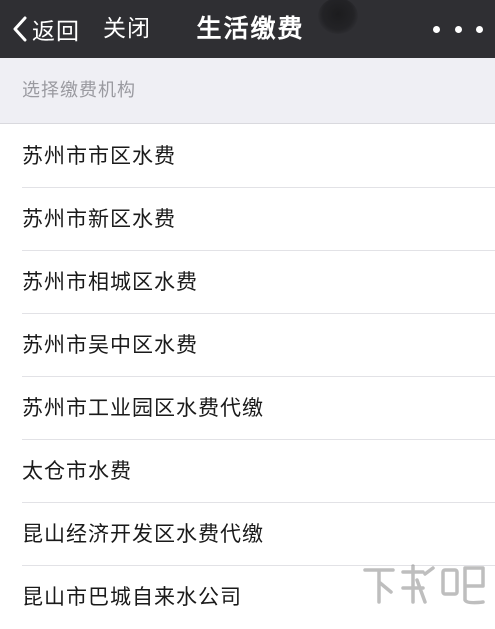 This screenshot has height=629, width=495. I want to click on list-item-label: 太仓市水费, so click(77, 471).